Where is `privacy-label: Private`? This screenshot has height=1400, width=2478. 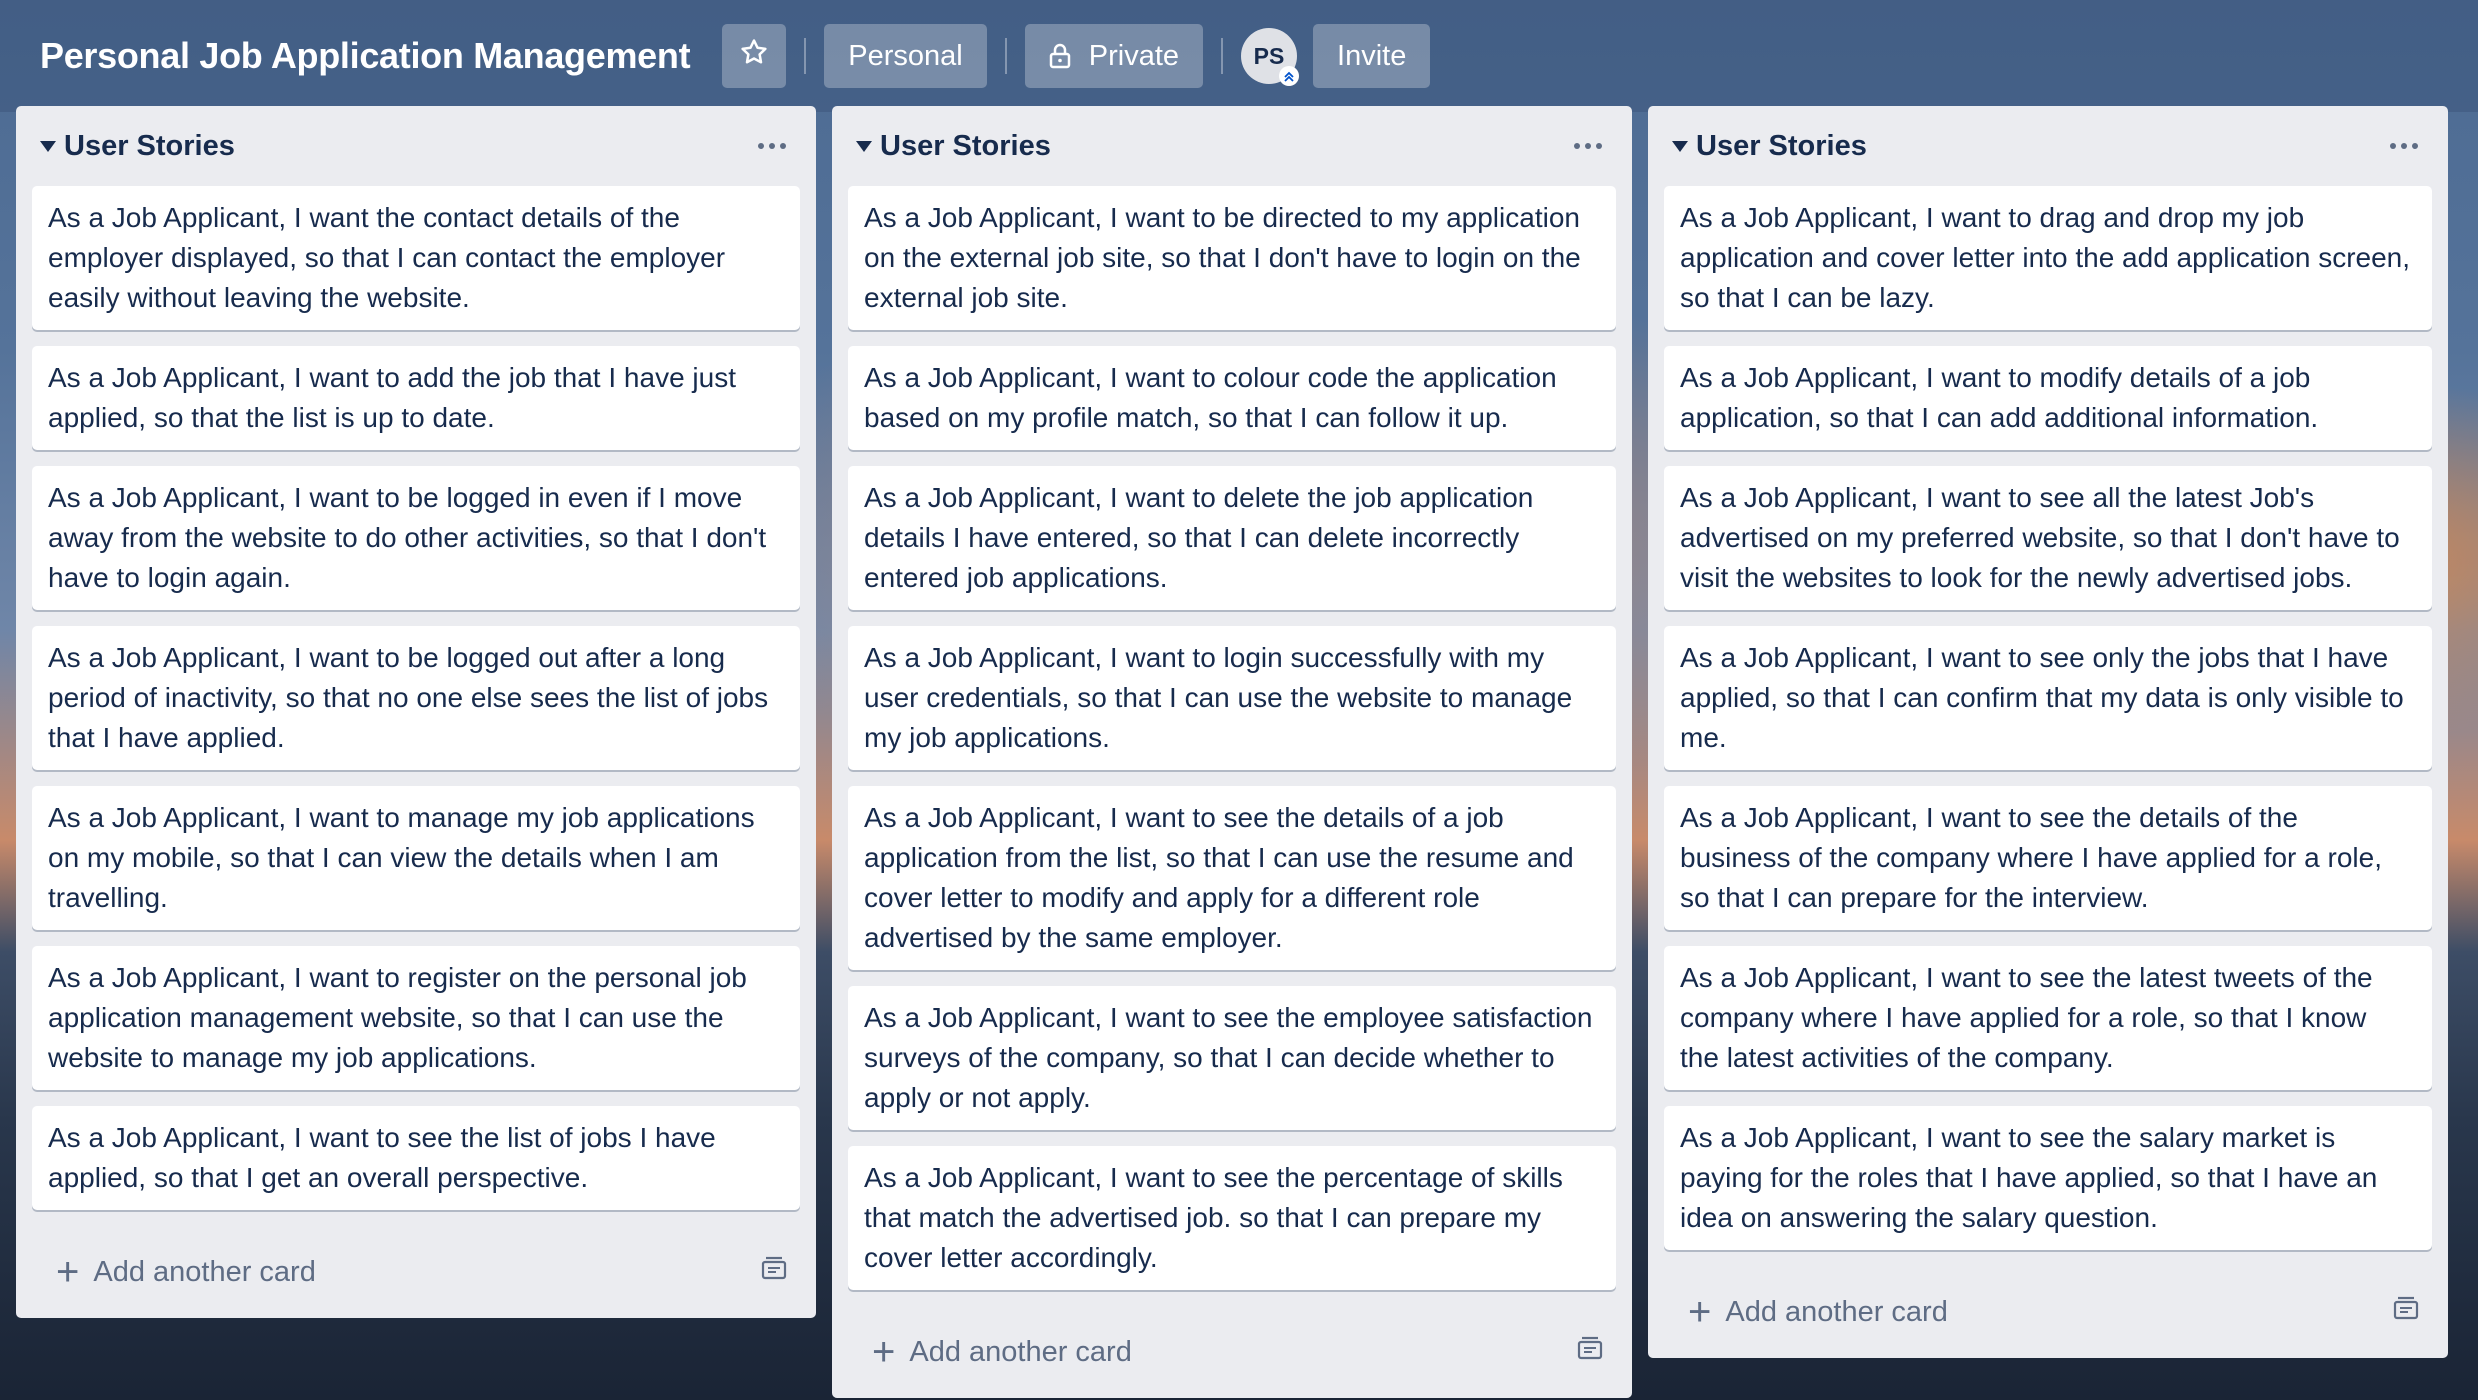
privacy-label: Private is located at coordinates (1134, 55).